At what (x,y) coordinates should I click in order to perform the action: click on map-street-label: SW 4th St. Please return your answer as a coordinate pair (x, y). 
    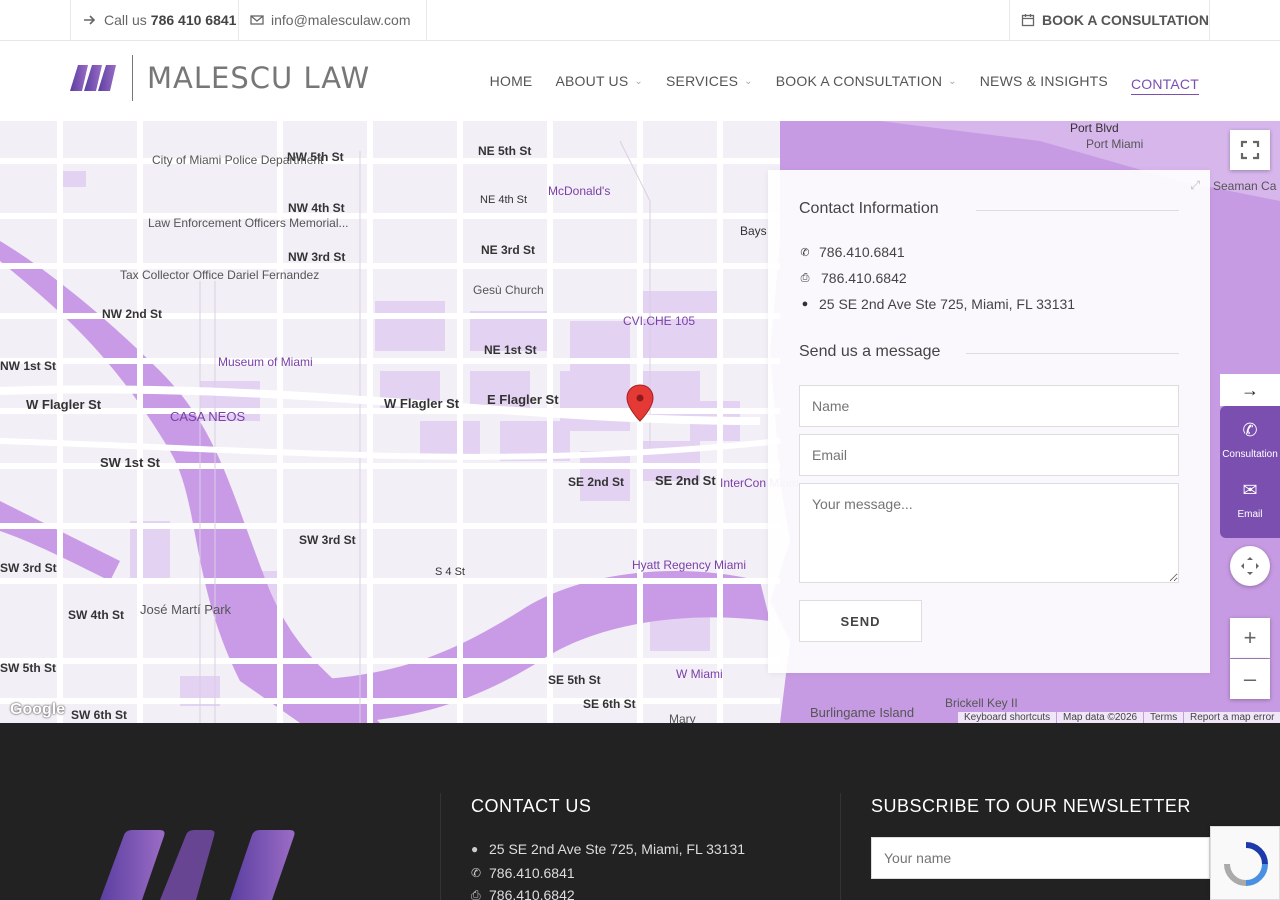
    Looking at the image, I should click on (96, 615).